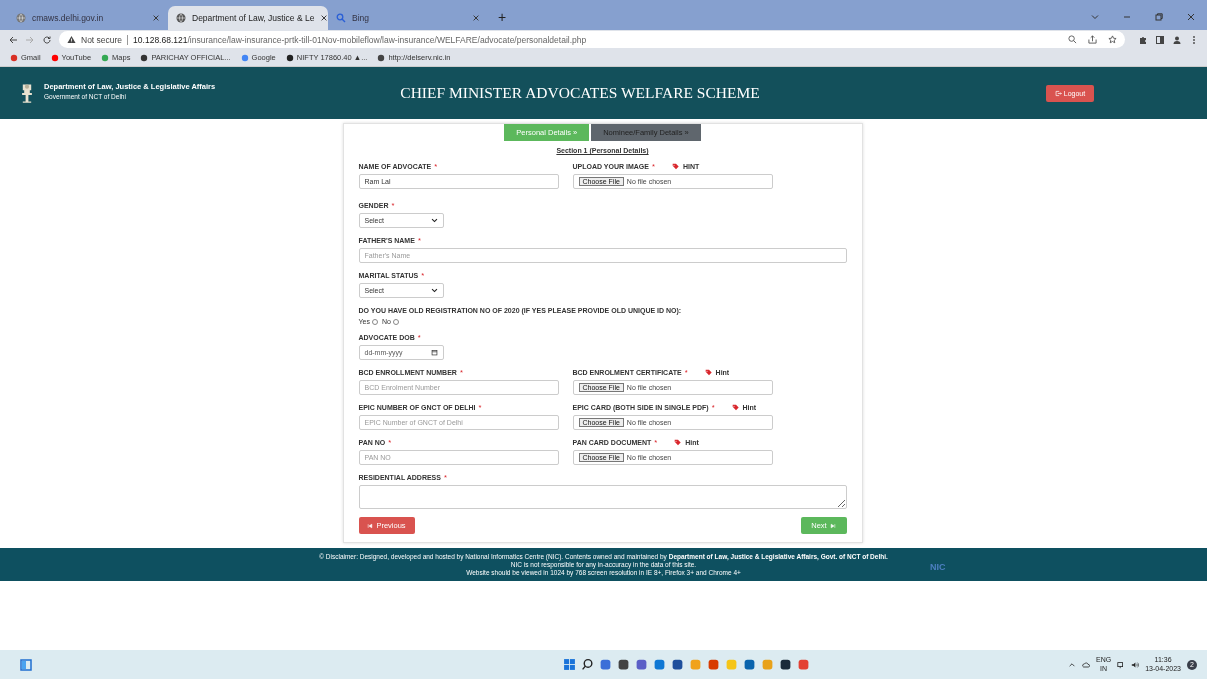 This screenshot has height=679, width=1207. What do you see at coordinates (832, 525) in the screenshot?
I see `skip-forward-icon` at bounding box center [832, 525].